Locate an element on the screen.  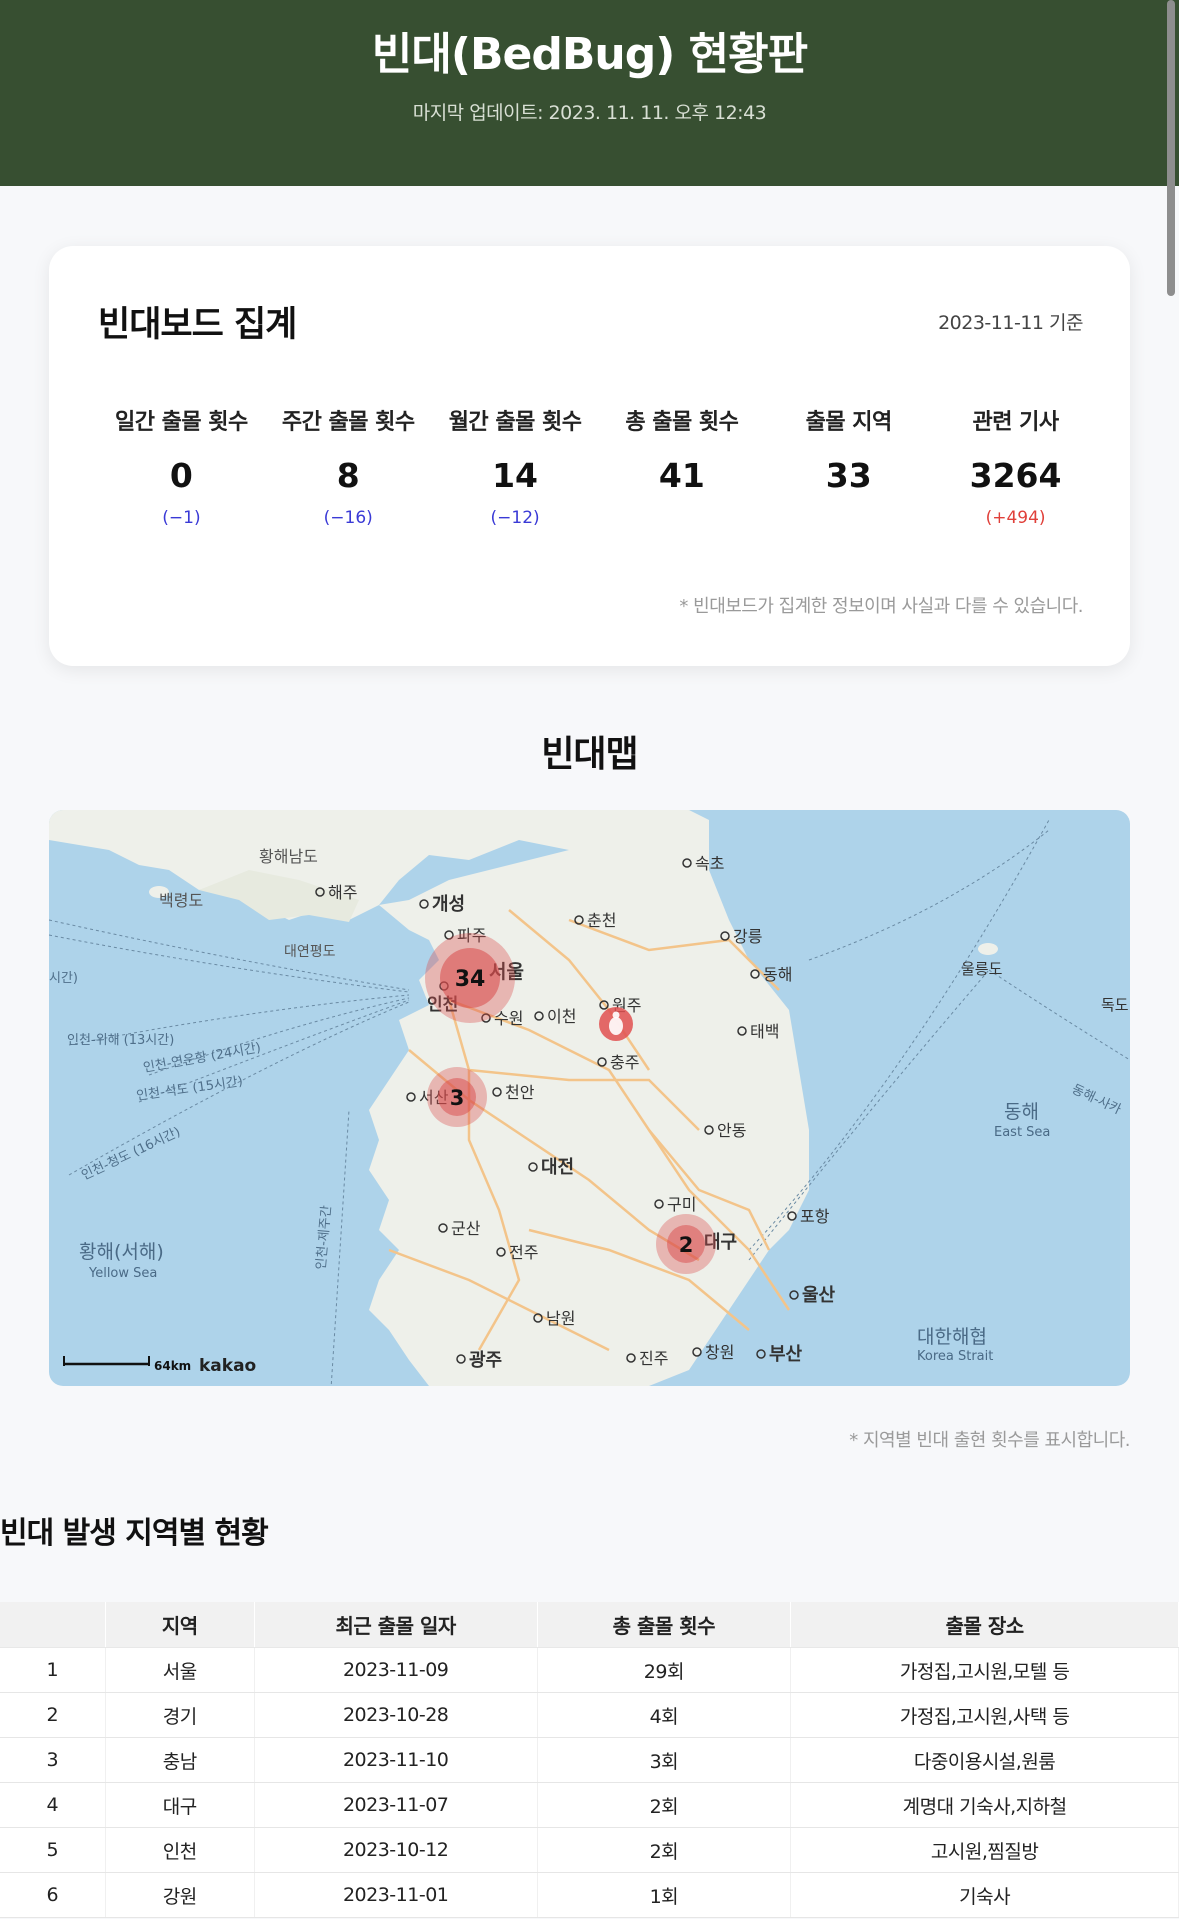
col-header-index is located at coordinates (53, 1625).